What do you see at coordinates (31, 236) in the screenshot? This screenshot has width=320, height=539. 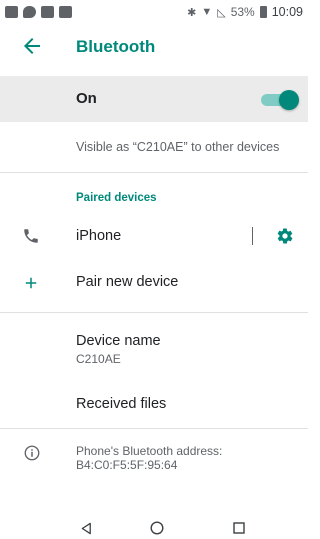 I see `phone-icon` at bounding box center [31, 236].